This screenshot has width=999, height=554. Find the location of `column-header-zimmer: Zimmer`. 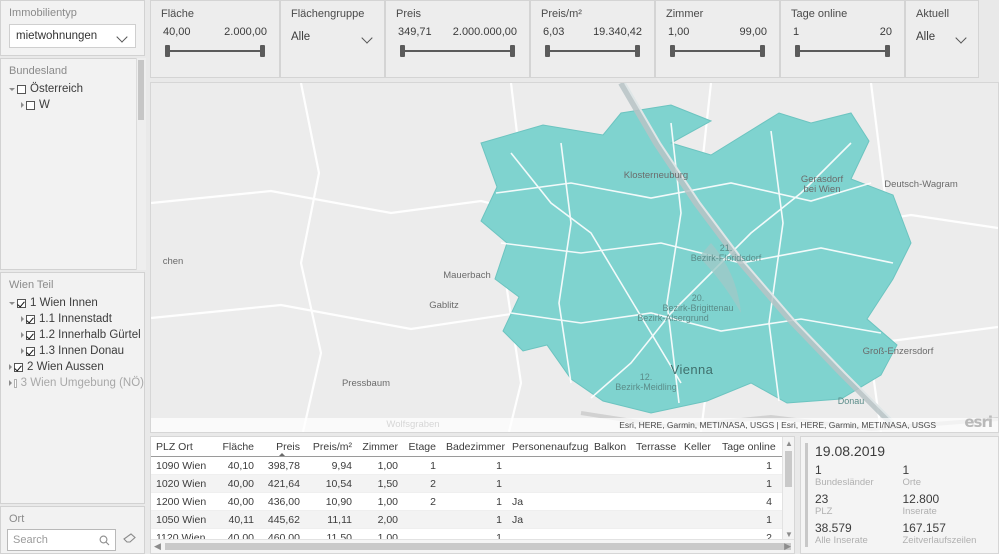

column-header-zimmer: Zimmer is located at coordinates (380, 447).